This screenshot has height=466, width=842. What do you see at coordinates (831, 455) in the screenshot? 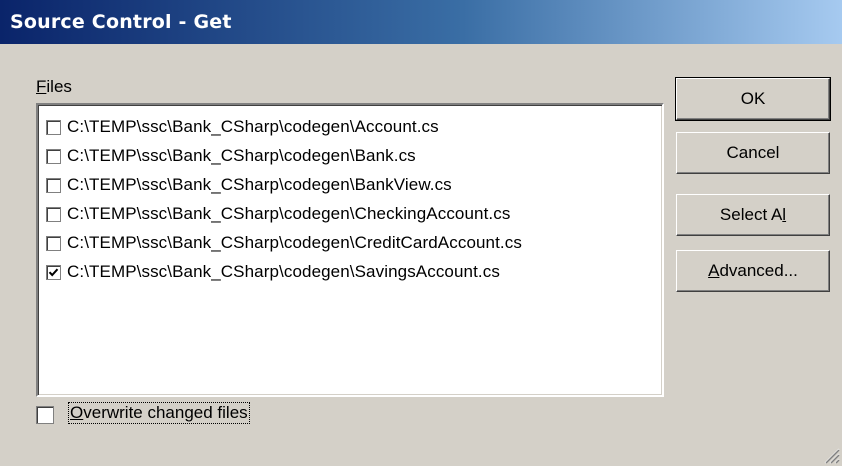
I see `resize-grip-icon` at bounding box center [831, 455].